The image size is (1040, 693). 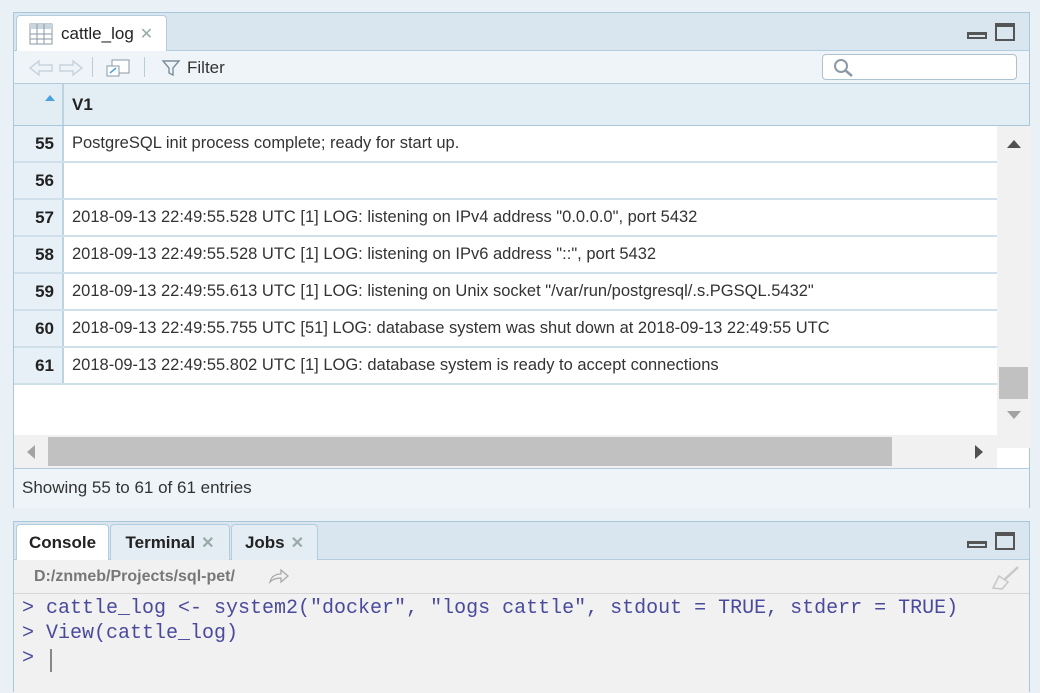 What do you see at coordinates (39, 291) in the screenshot?
I see `row-number: 59` at bounding box center [39, 291].